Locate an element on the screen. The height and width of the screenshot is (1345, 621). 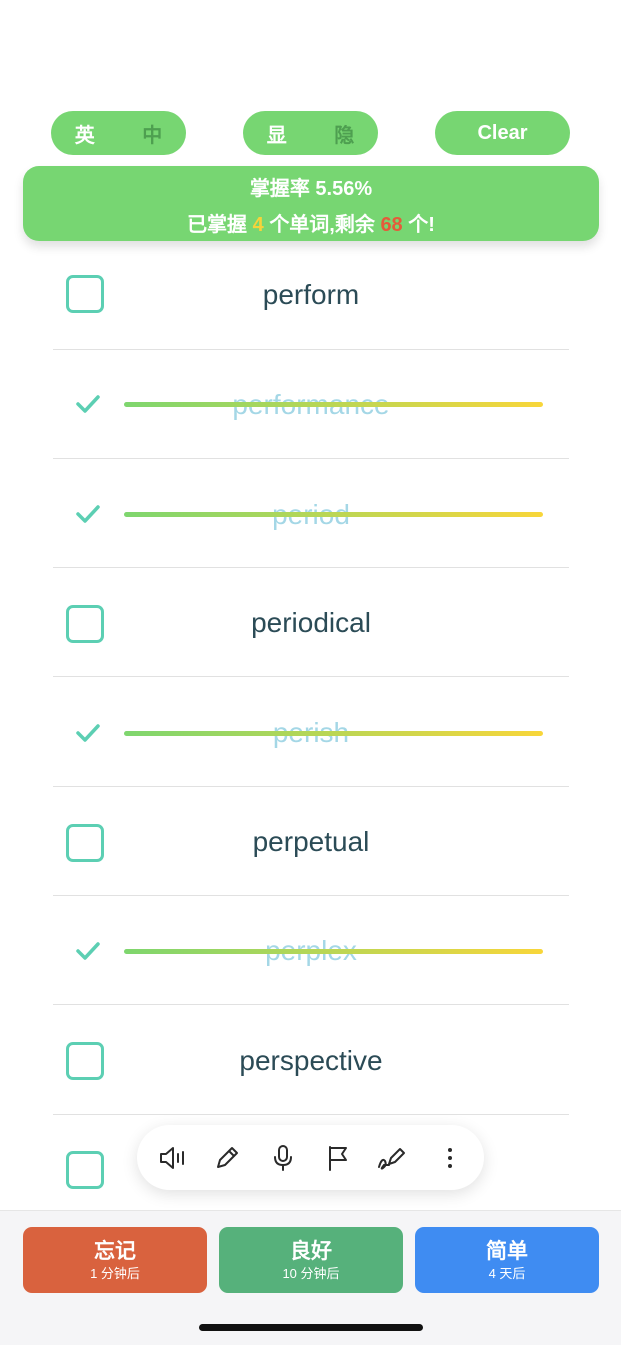
clear-label: Clear is located at coordinates (502, 132).